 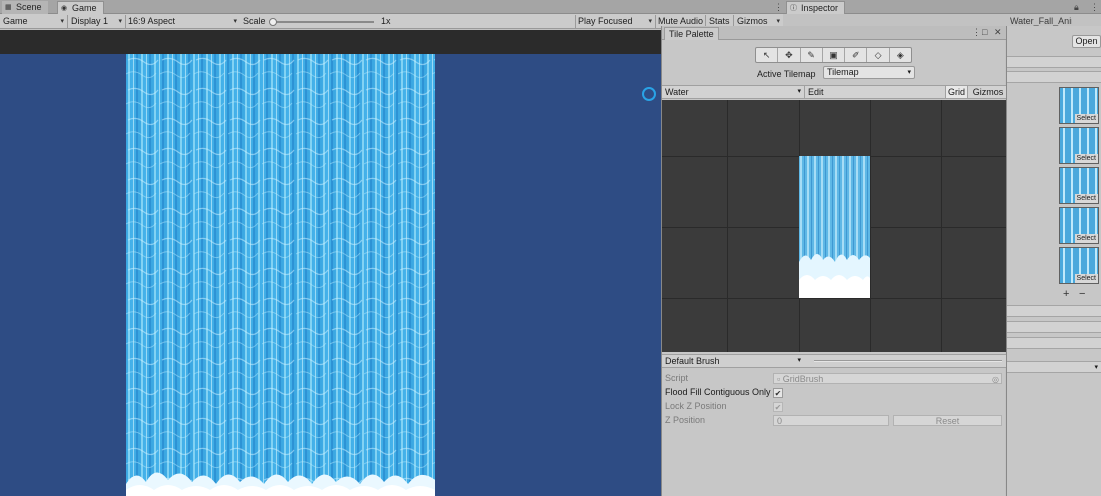 What do you see at coordinates (29, 7) in the screenshot?
I see `tab-scene-label: Scene` at bounding box center [29, 7].